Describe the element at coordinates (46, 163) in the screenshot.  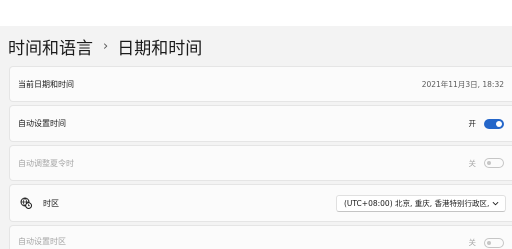
I see `auto-dst-label: 自动调整夏令时` at that location.